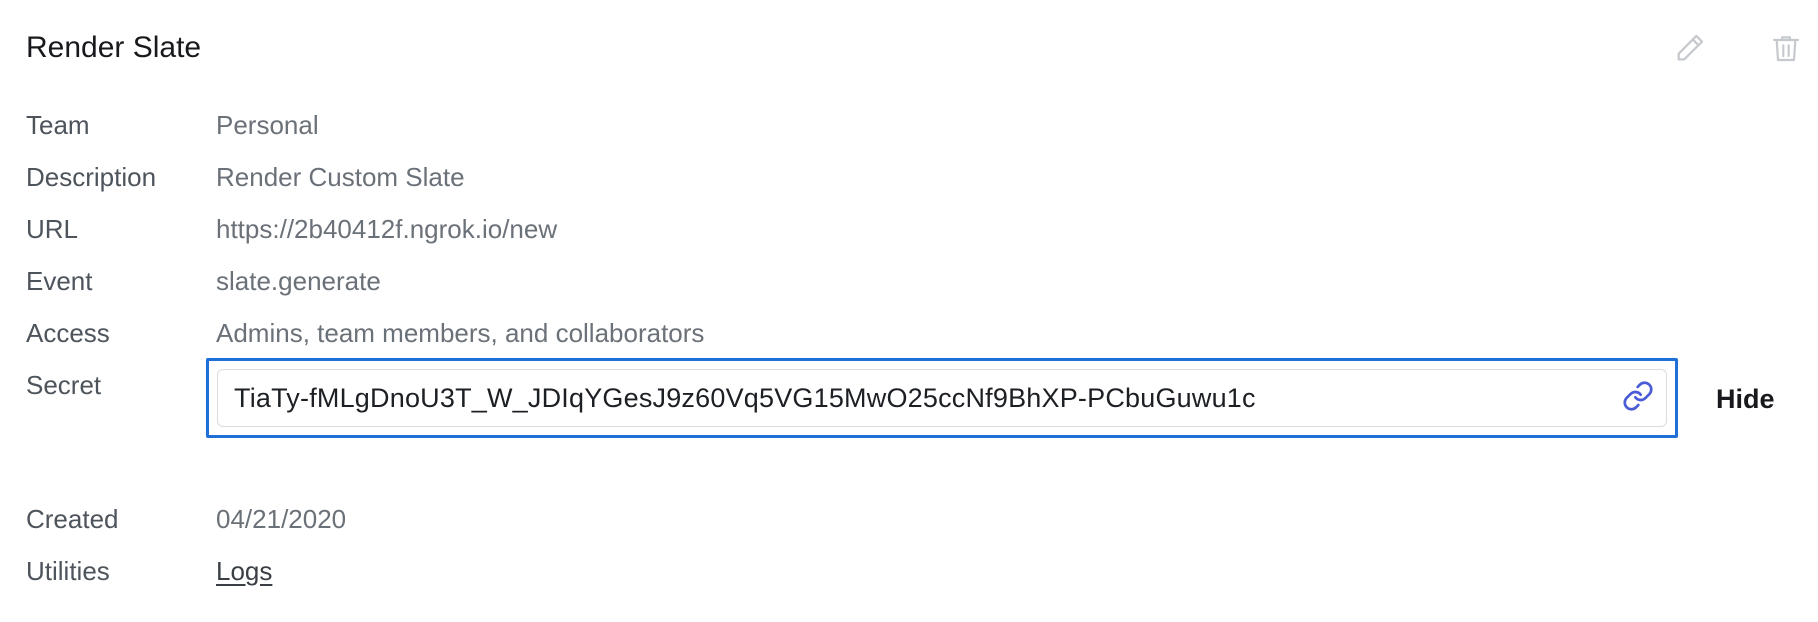 The height and width of the screenshot is (622, 1818). I want to click on utilities-label: Utilities, so click(68, 571).